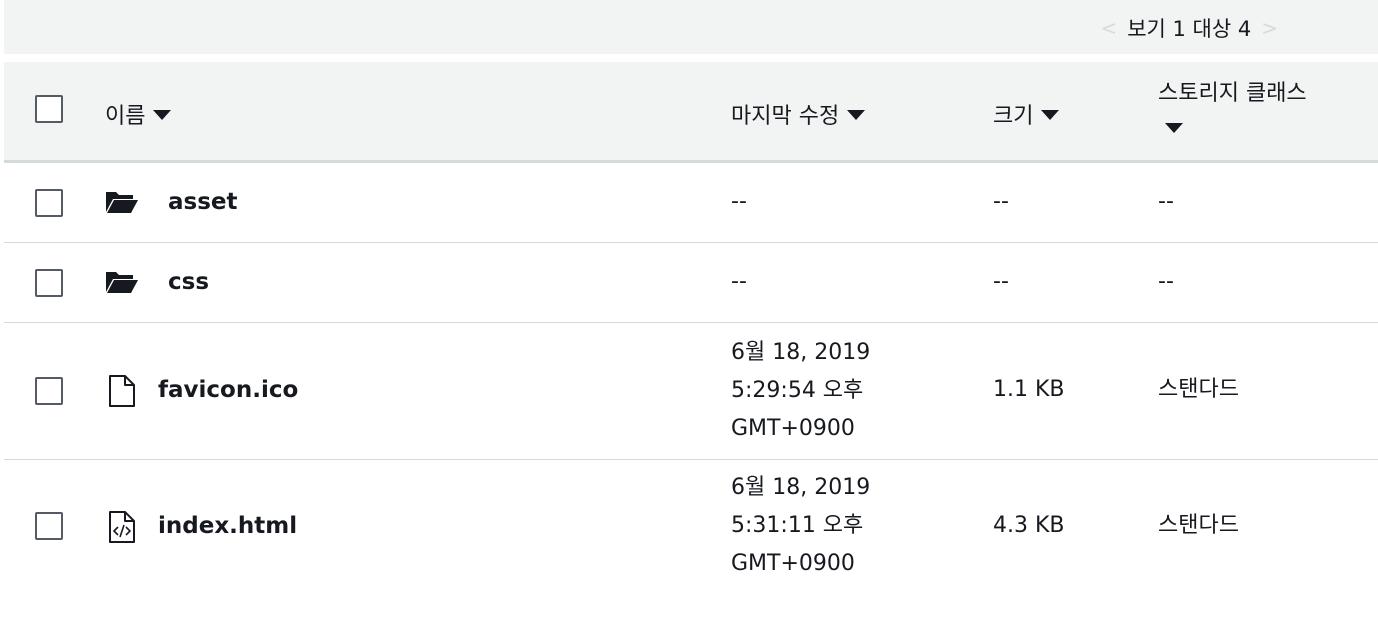  What do you see at coordinates (227, 526) in the screenshot?
I see `row-name-link: index.html` at bounding box center [227, 526].